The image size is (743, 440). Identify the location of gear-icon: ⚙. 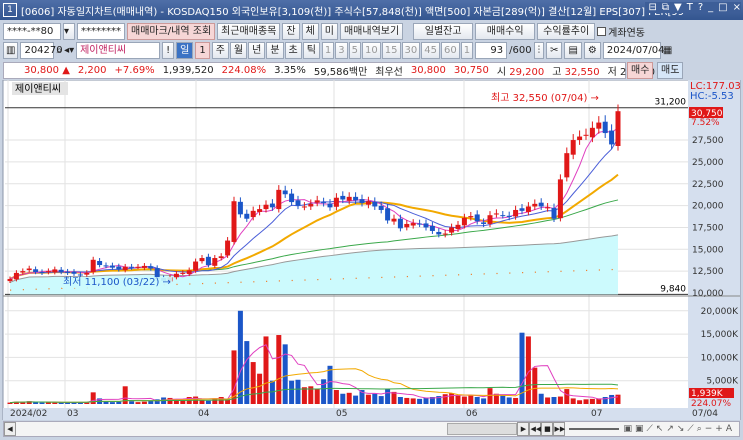
(592, 50).